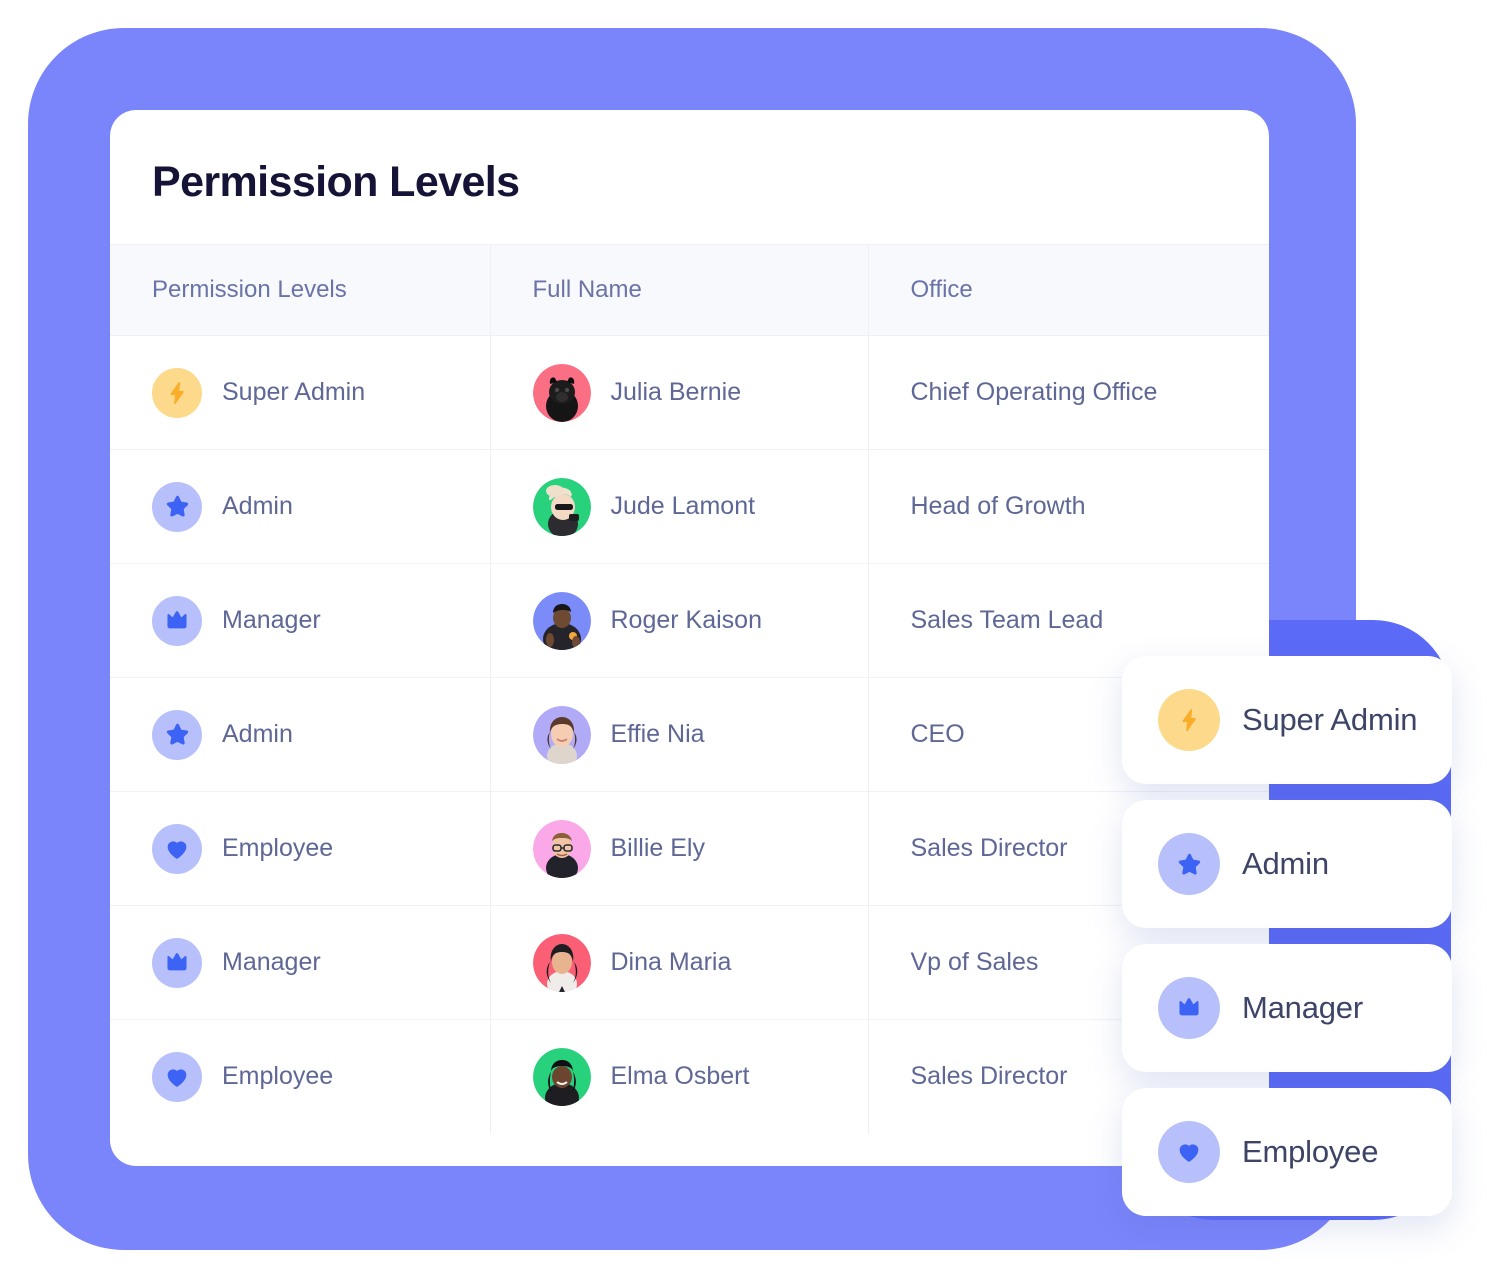 The height and width of the screenshot is (1277, 1487). I want to click on full-name-label: Dina Maria, so click(671, 962).